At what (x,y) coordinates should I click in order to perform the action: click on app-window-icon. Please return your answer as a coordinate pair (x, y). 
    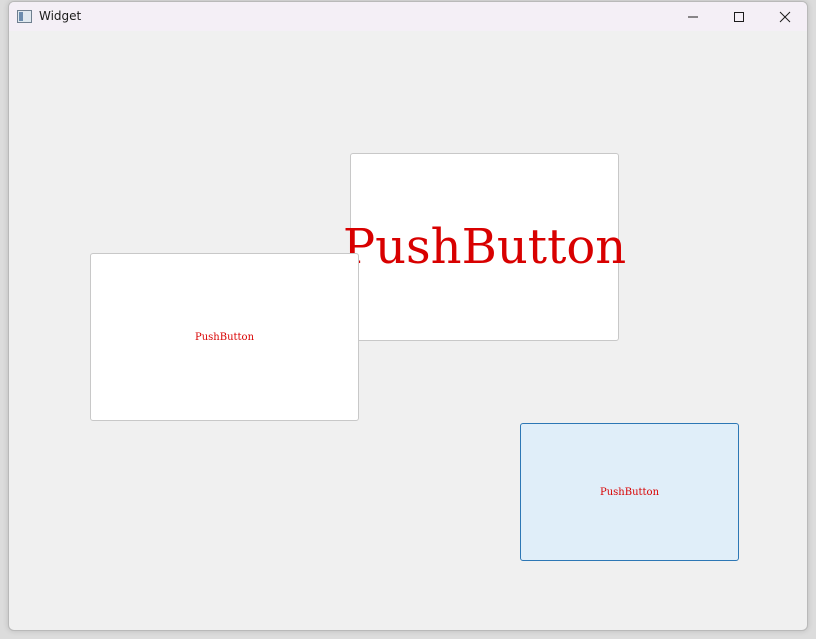
    Looking at the image, I should click on (24, 16).